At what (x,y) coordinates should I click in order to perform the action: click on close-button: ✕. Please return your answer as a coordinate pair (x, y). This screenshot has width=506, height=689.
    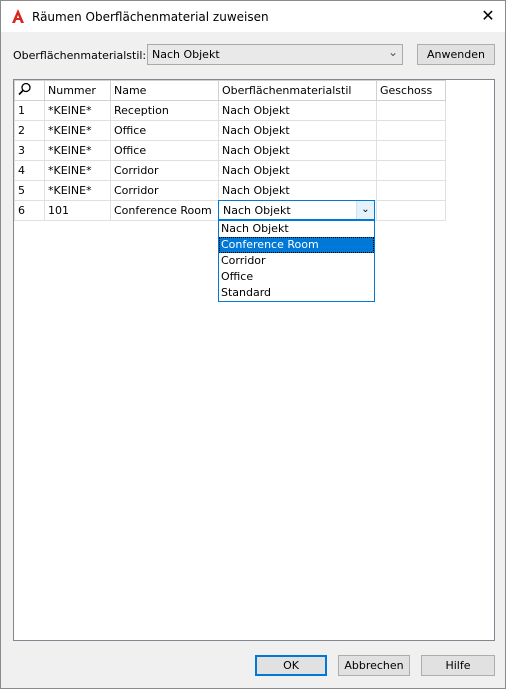
    Looking at the image, I should click on (488, 16).